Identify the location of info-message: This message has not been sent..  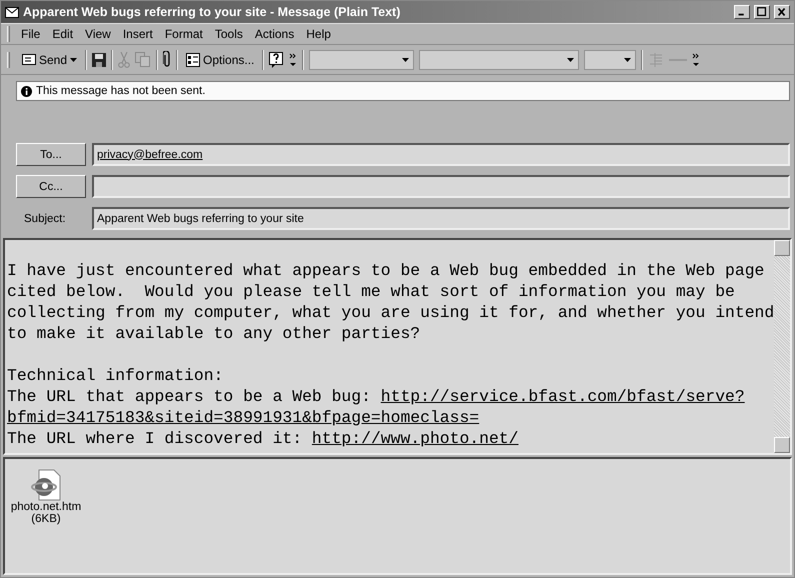
(121, 91).